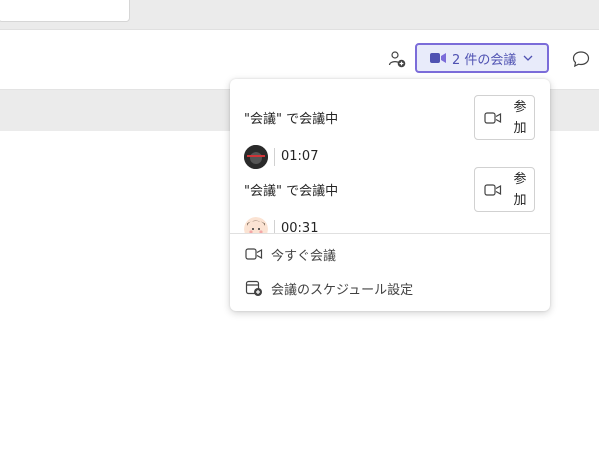 This screenshot has width=599, height=450. What do you see at coordinates (390, 233) in the screenshot?
I see `divider` at bounding box center [390, 233].